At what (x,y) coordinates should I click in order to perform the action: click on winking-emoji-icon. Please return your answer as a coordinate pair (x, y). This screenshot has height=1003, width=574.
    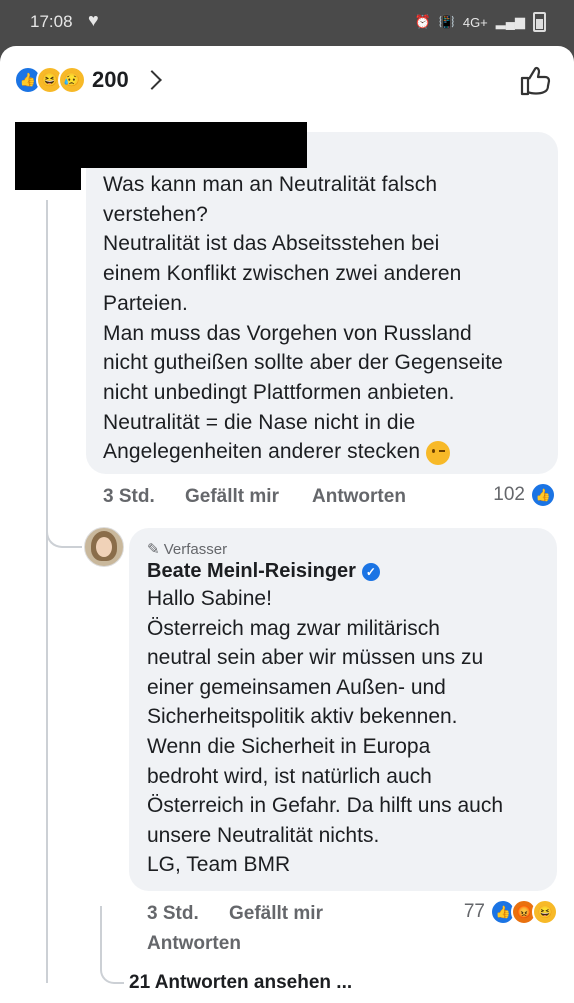
    Looking at the image, I should click on (438, 452).